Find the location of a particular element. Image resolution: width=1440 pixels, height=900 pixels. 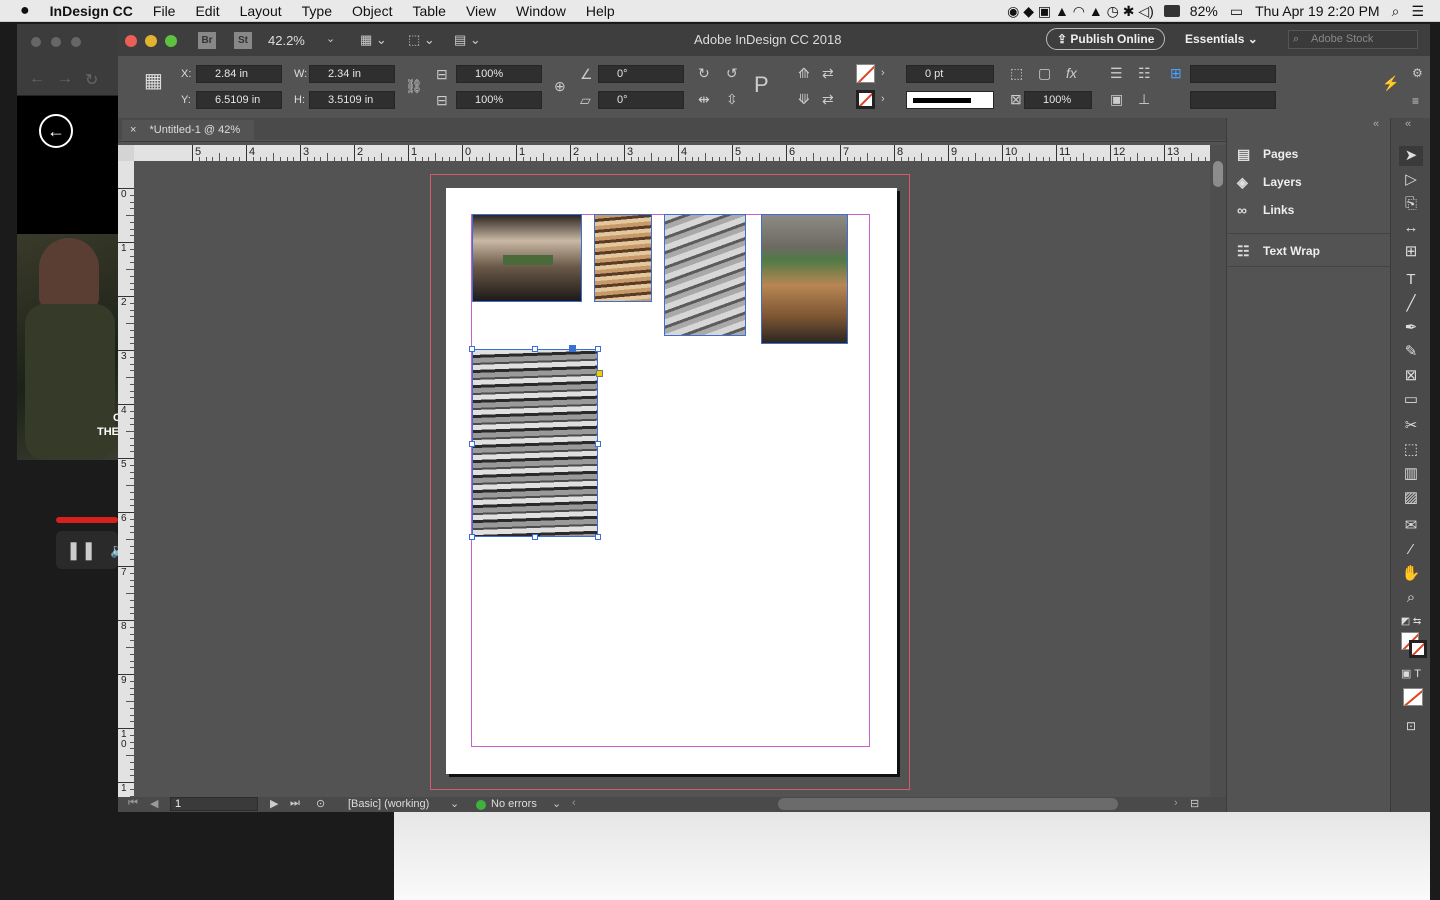

resize-handle-tr is located at coordinates (598, 349).